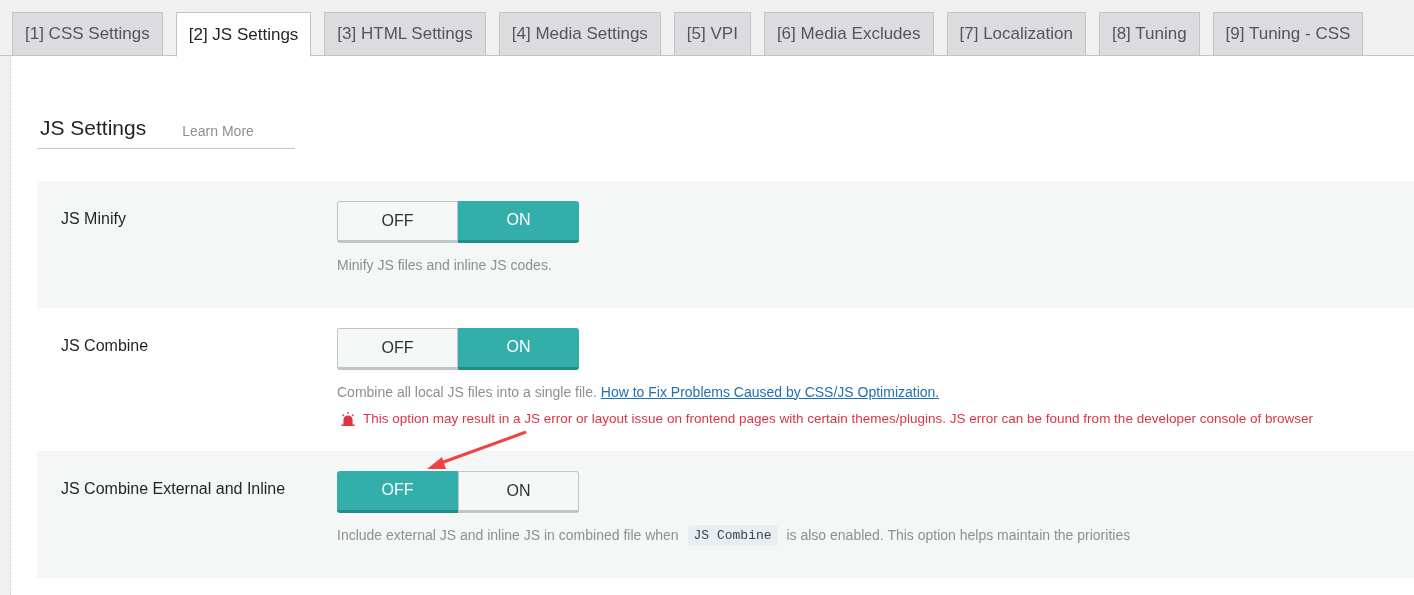 The width and height of the screenshot is (1414, 595). Describe the element at coordinates (838, 418) in the screenshot. I see `warning-text: This option may result in a JS error or layout issue on frontend pages with certain themes/plugins. JS error can be found from the developer console of browser` at that location.